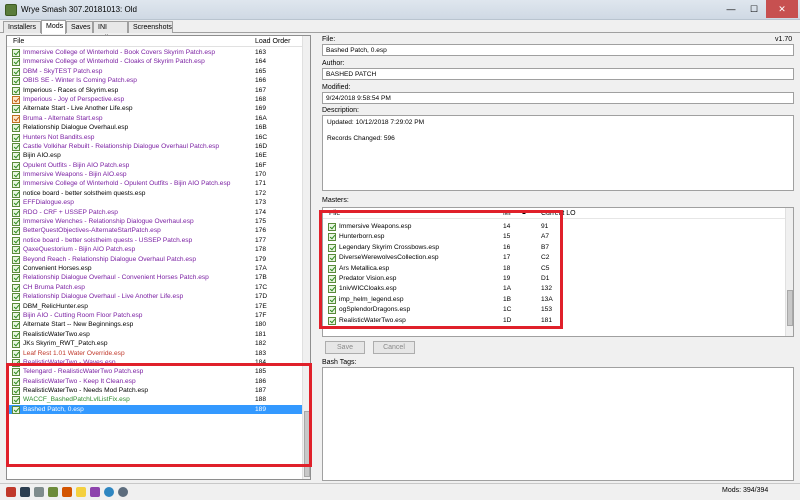 The width and height of the screenshot is (800, 500). I want to click on help-icon, so click(109, 492).